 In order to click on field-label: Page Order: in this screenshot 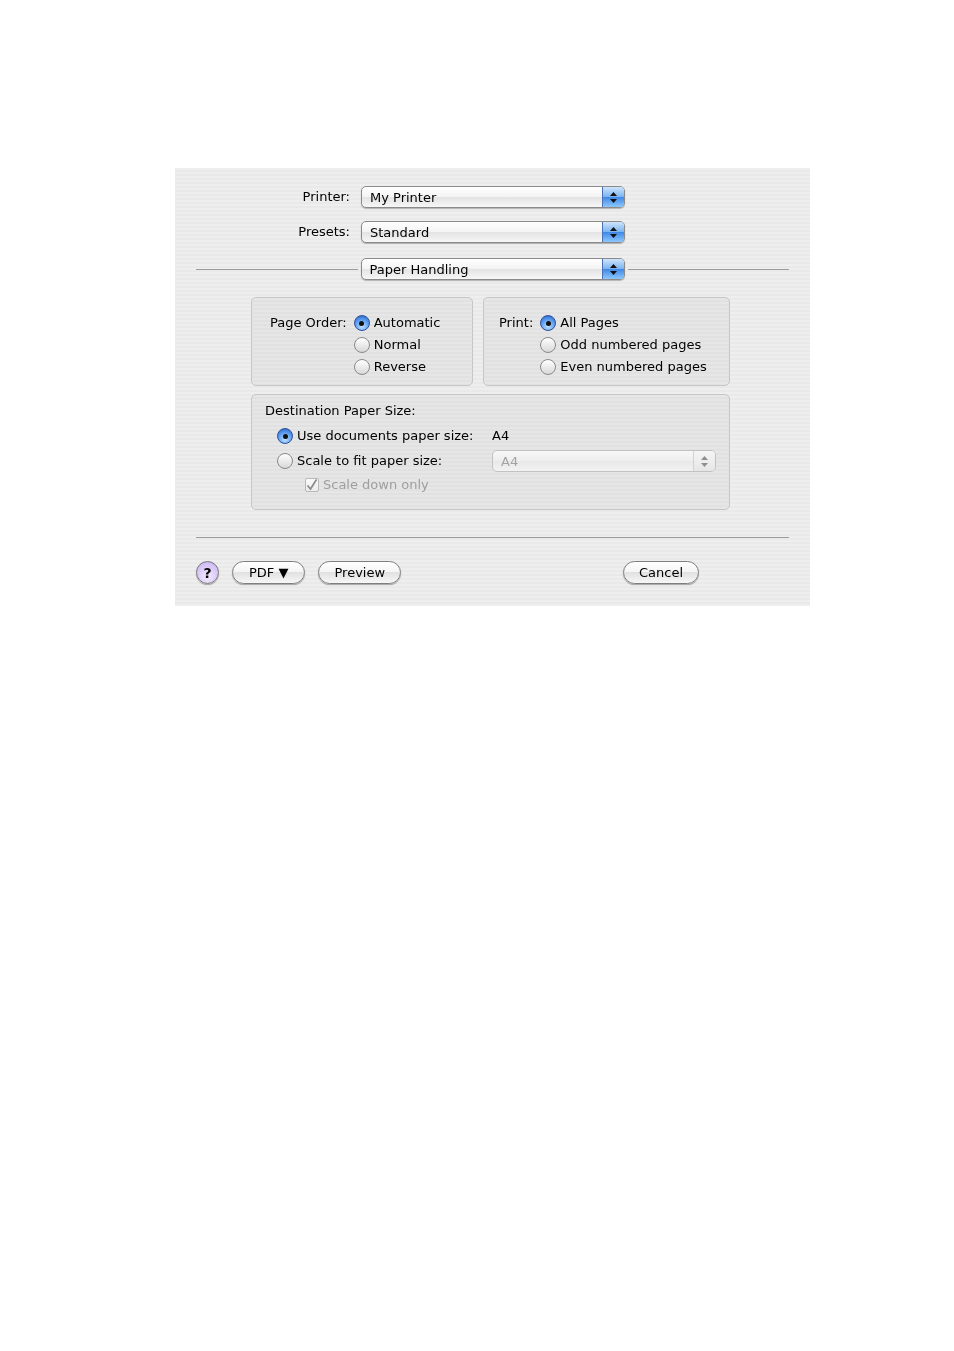, I will do `click(308, 323)`.